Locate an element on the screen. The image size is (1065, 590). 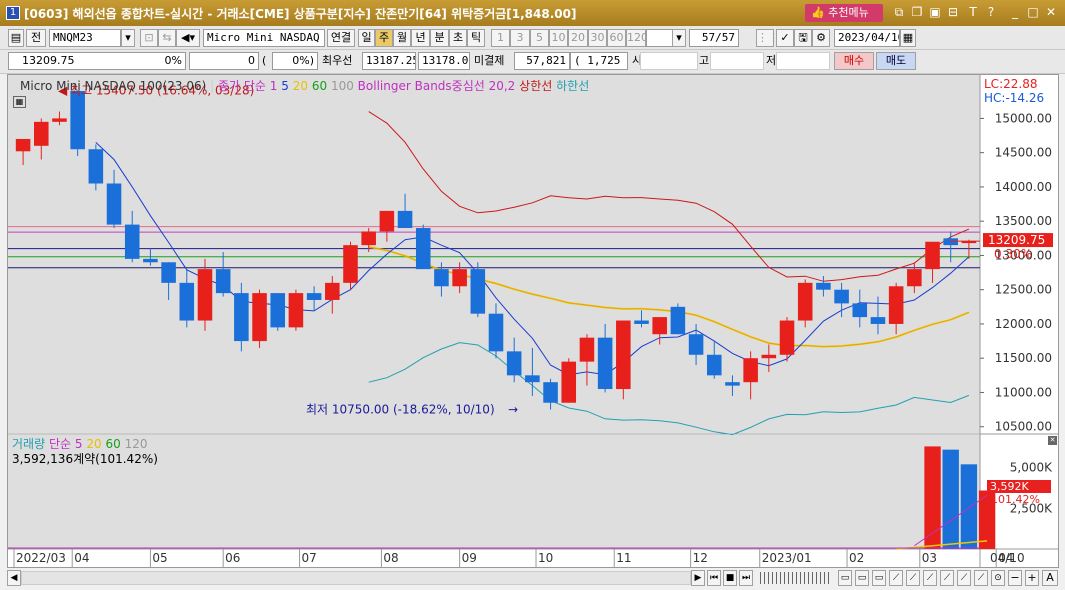
low-label: 저 is located at coordinates (771, 60).